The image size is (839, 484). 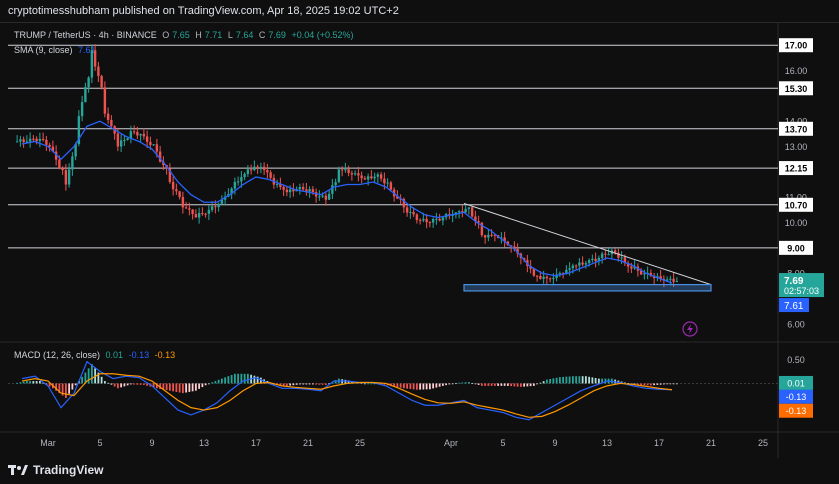 What do you see at coordinates (607, 443) in the screenshot?
I see `time-tick-label: 13` at bounding box center [607, 443].